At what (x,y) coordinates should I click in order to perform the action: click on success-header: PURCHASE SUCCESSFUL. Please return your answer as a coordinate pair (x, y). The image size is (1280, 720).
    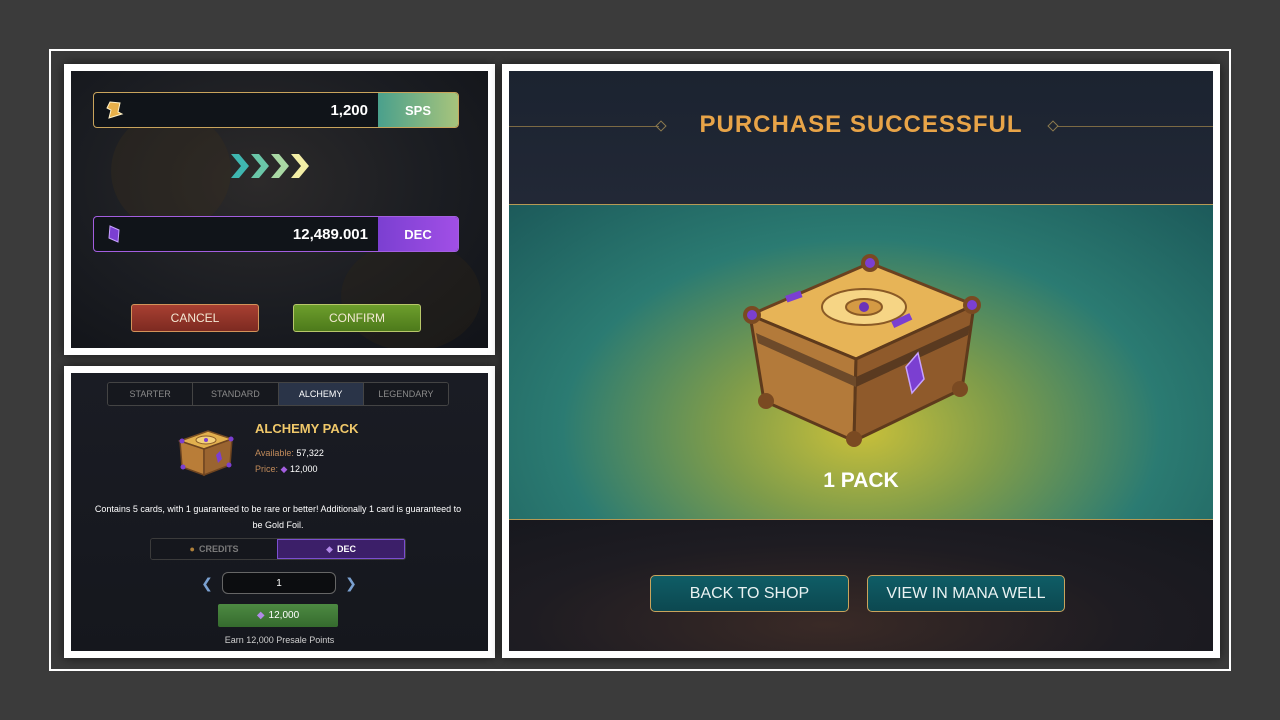
    Looking at the image, I should click on (861, 137).